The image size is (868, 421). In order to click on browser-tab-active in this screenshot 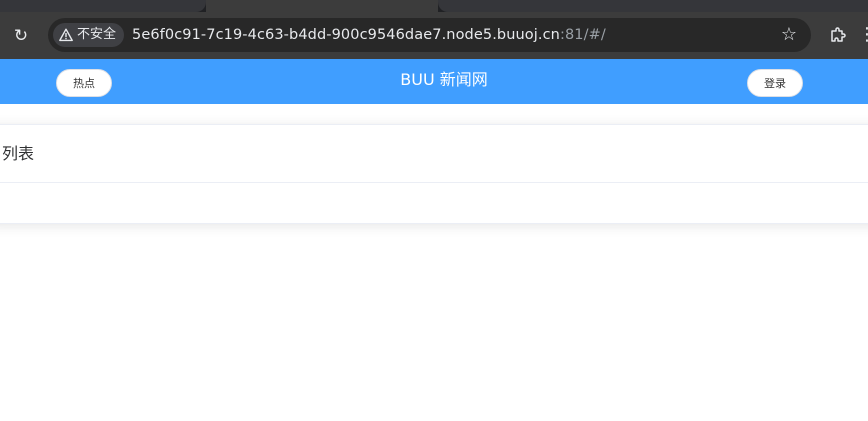, I will do `click(322, 6)`.